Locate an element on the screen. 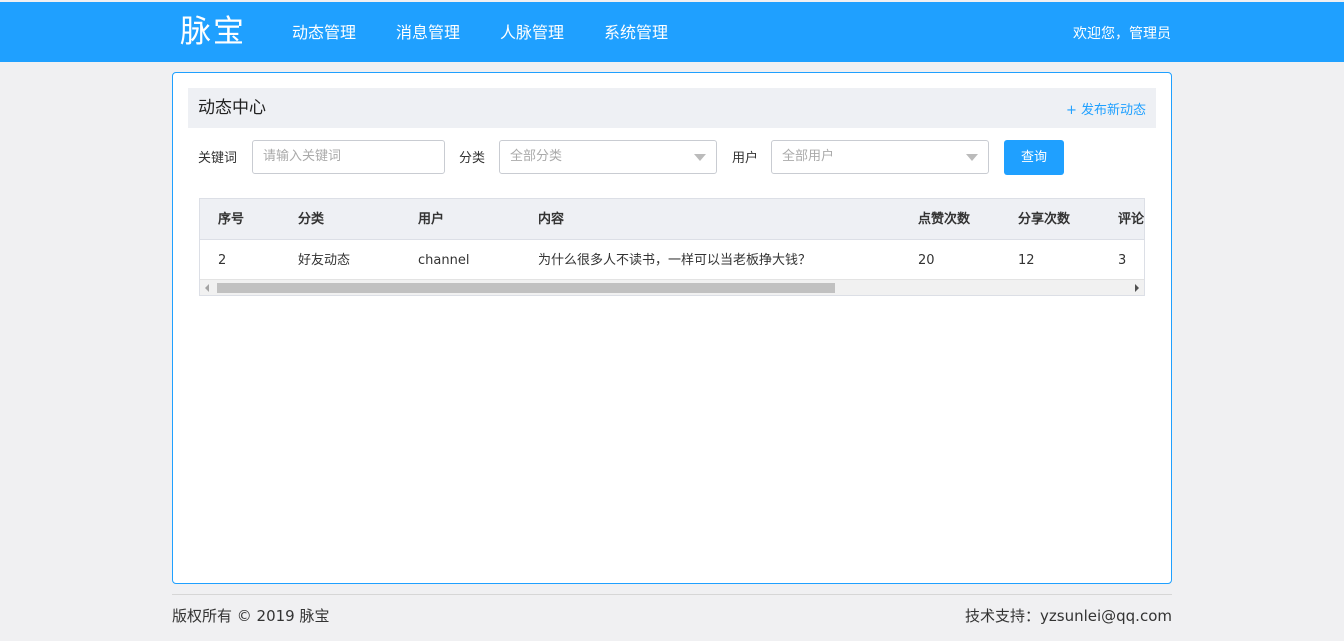 The height and width of the screenshot is (641, 1344). user-select: 全部用户 is located at coordinates (880, 157).